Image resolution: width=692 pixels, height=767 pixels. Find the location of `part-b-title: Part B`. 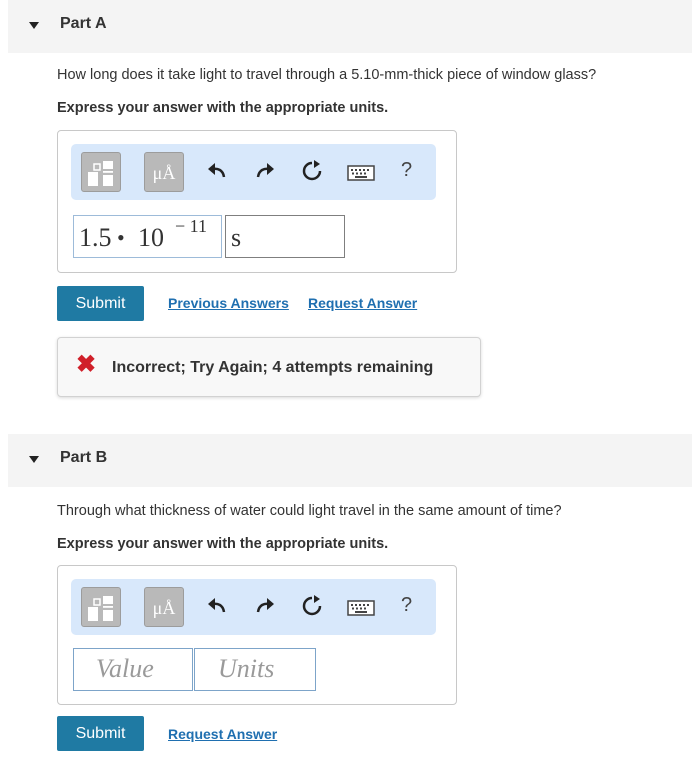

part-b-title: Part B is located at coordinates (84, 457).